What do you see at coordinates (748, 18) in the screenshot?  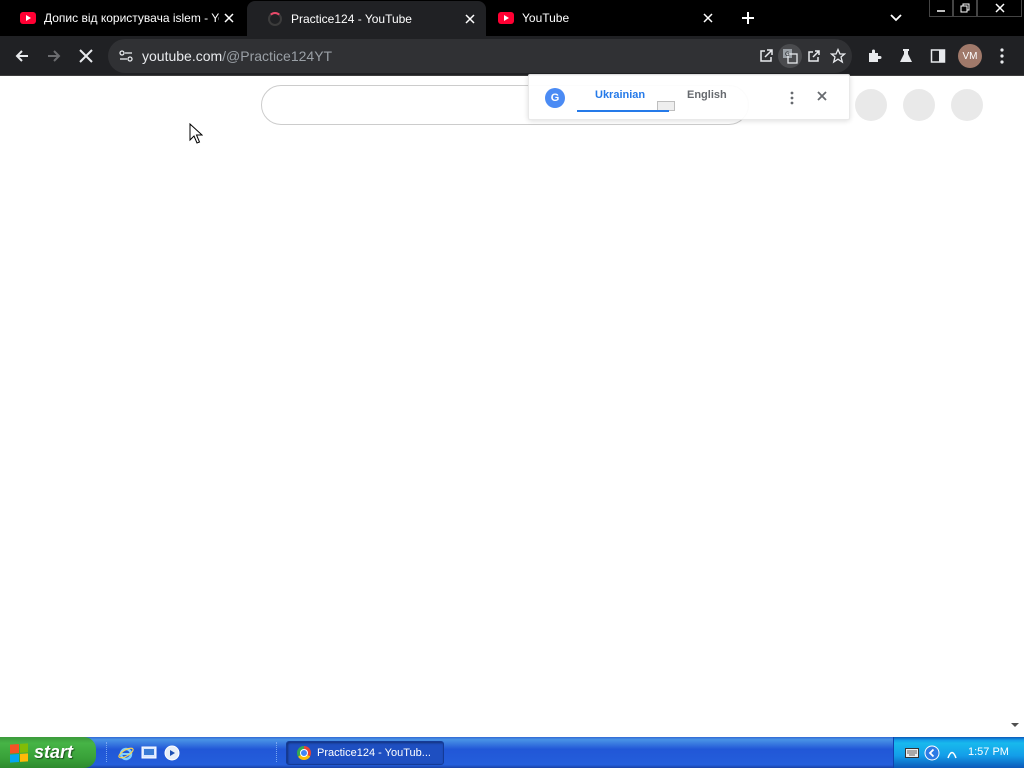 I see `new-tab-button` at bounding box center [748, 18].